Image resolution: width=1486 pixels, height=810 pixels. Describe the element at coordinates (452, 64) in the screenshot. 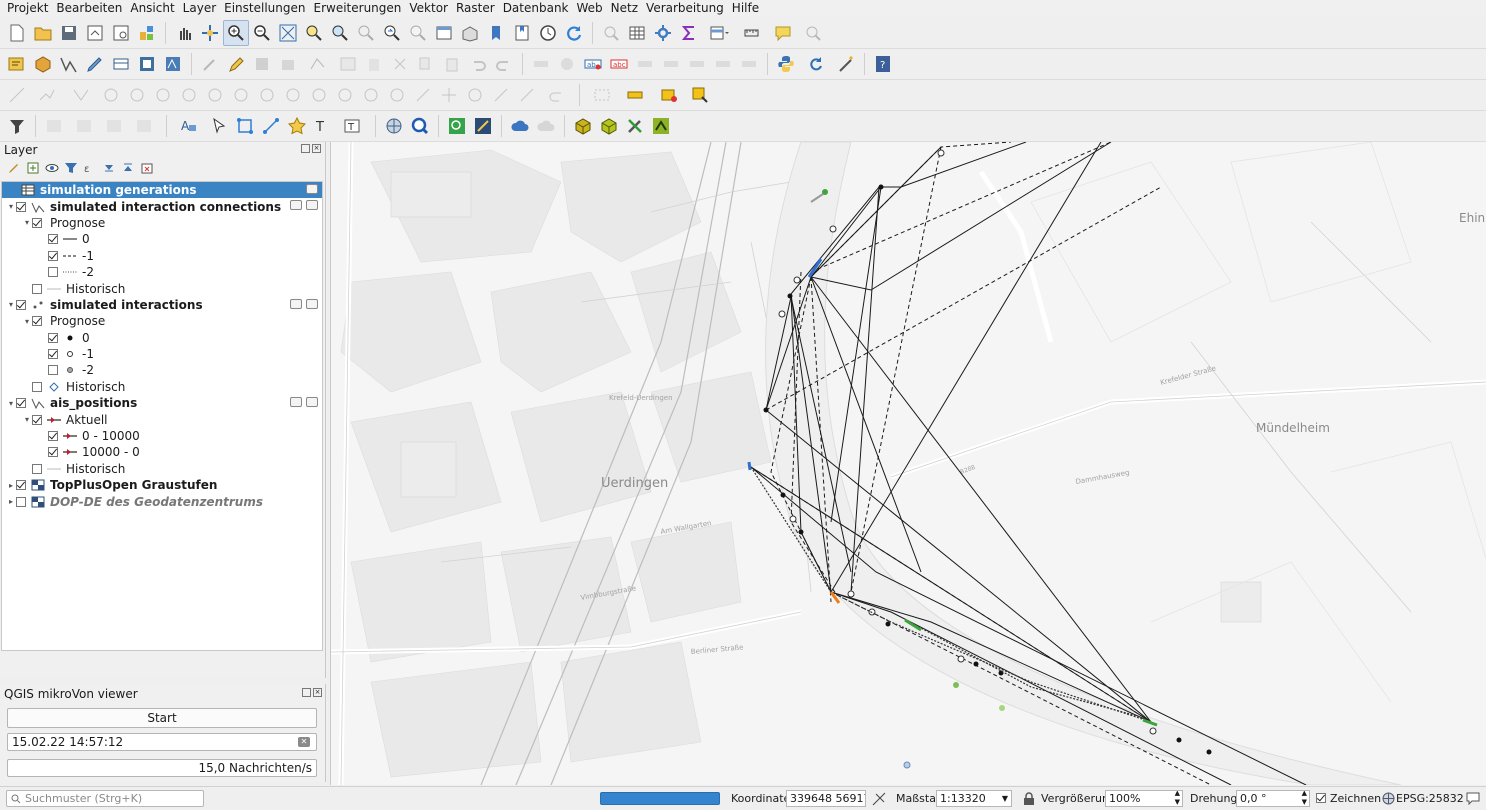

I see `paste-features-icon` at that location.